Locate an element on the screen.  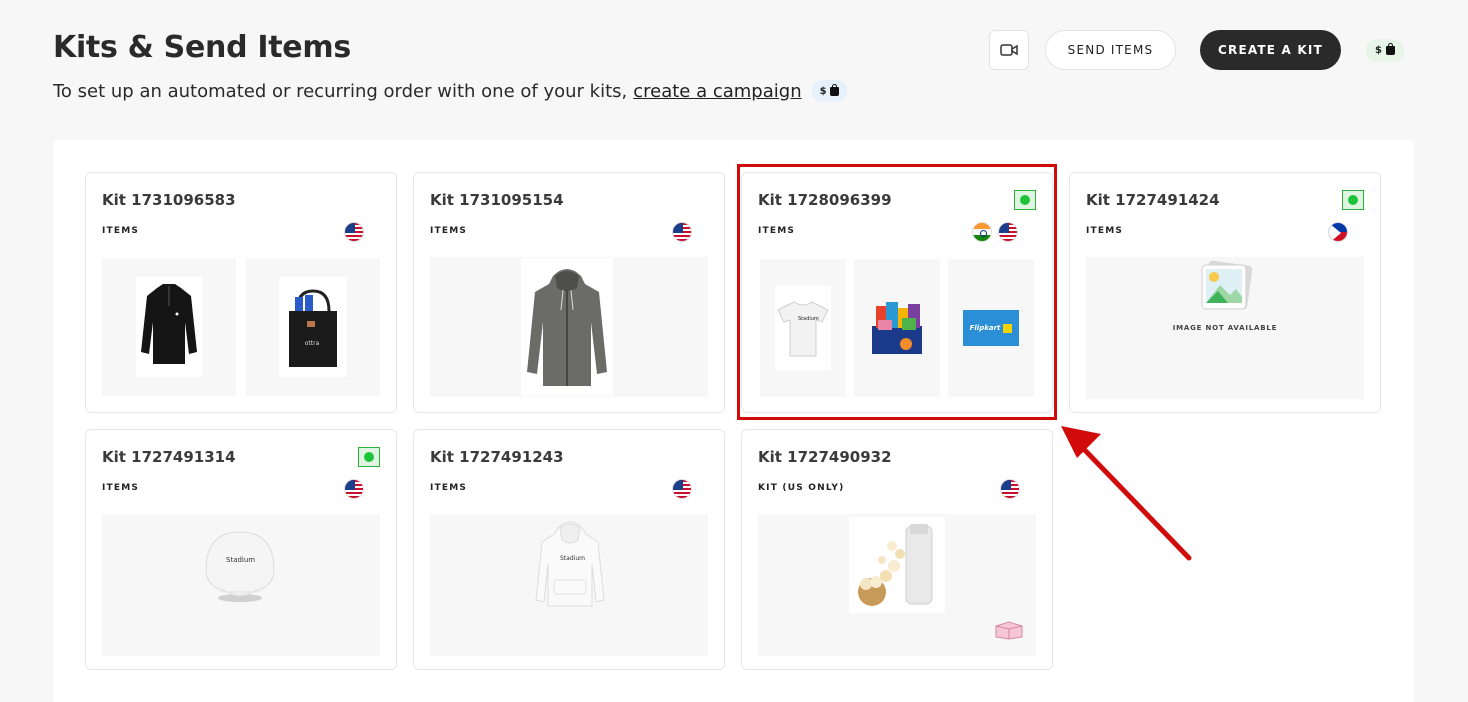
tote-bag-icon: ottra is located at coordinates (313, 328).